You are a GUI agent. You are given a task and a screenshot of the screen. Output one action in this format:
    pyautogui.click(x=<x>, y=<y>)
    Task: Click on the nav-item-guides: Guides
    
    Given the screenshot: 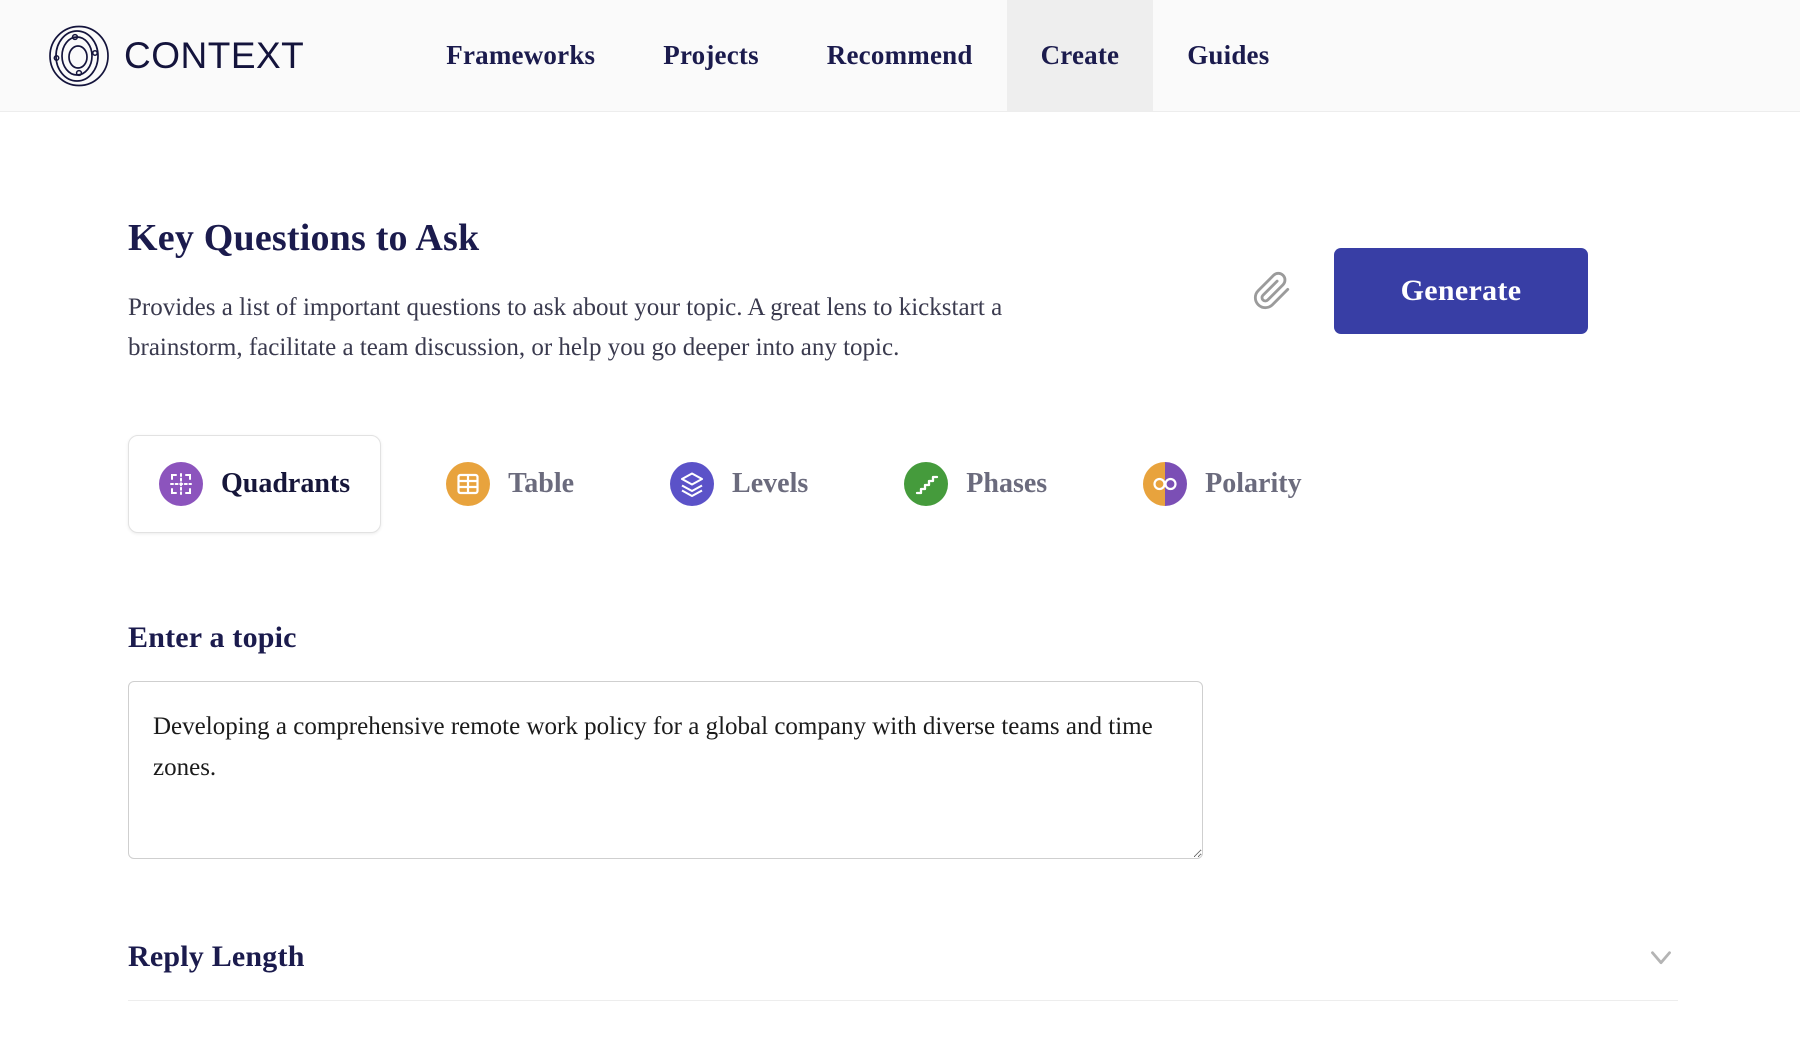 What is the action you would take?
    pyautogui.click(x=1228, y=55)
    